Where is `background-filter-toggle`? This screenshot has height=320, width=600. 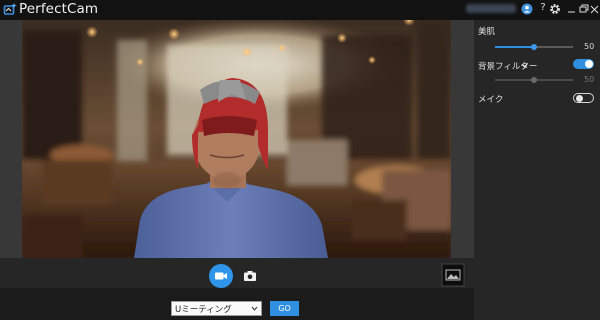
background-filter-toggle is located at coordinates (583, 64).